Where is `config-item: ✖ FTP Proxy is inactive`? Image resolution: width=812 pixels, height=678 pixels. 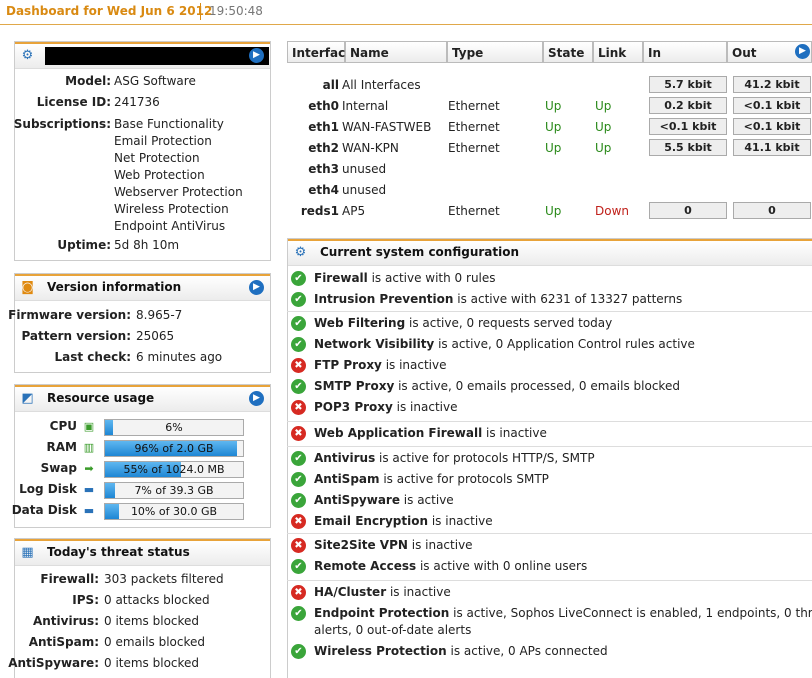
config-item: ✖ FTP Proxy is inactive is located at coordinates (549, 366).